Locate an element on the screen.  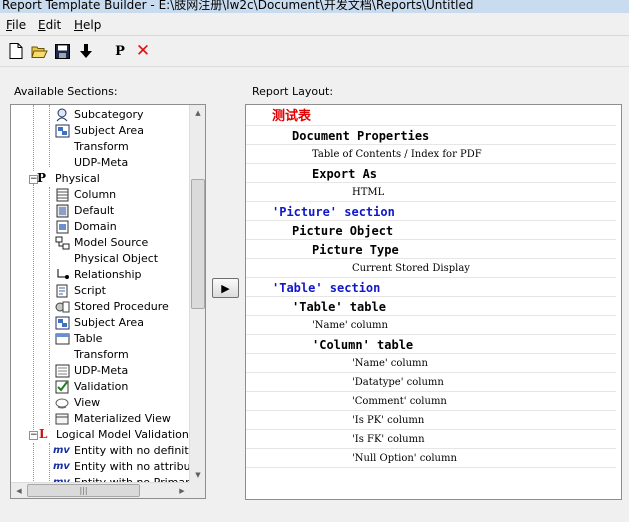
delete-button: ✕ is located at coordinates (143, 51).